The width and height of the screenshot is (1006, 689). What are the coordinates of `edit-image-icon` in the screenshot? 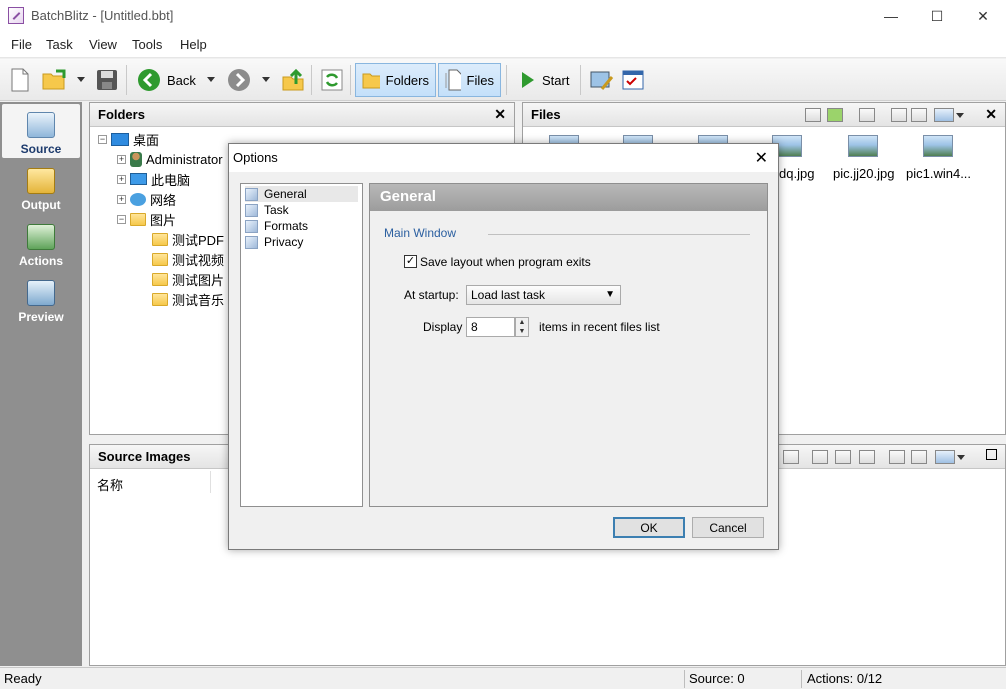 It's located at (897, 457).